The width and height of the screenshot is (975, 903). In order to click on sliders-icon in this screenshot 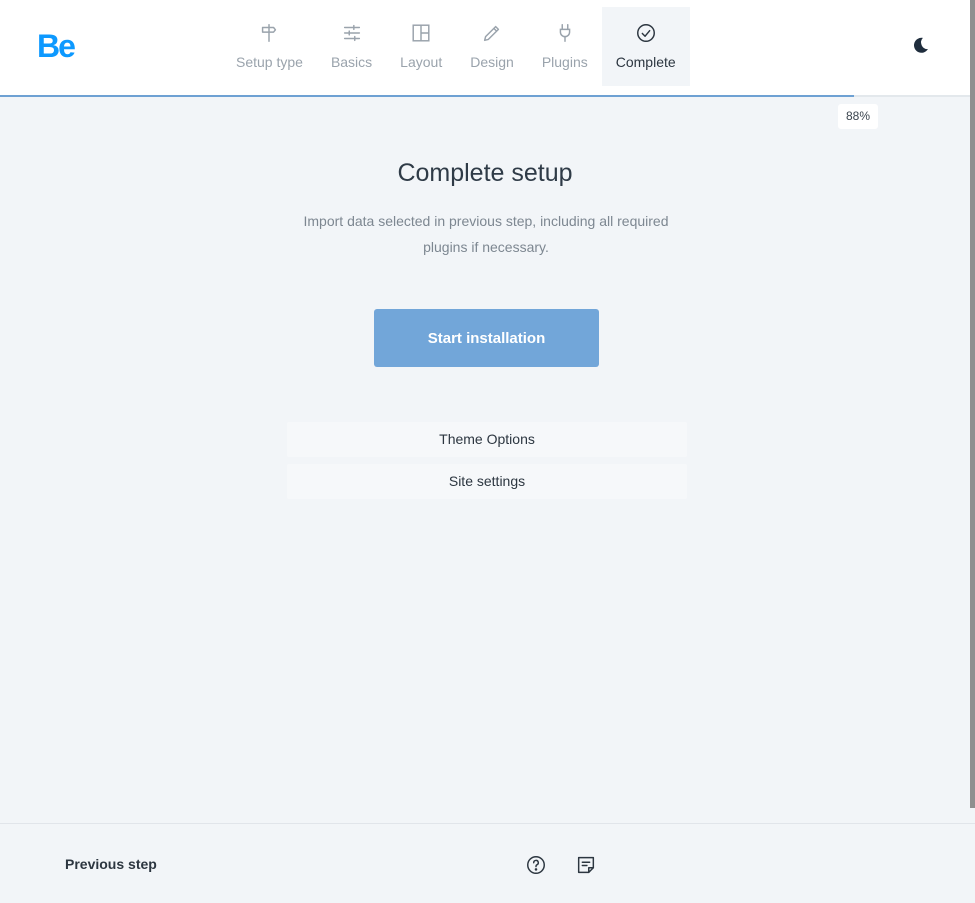, I will do `click(351, 33)`.